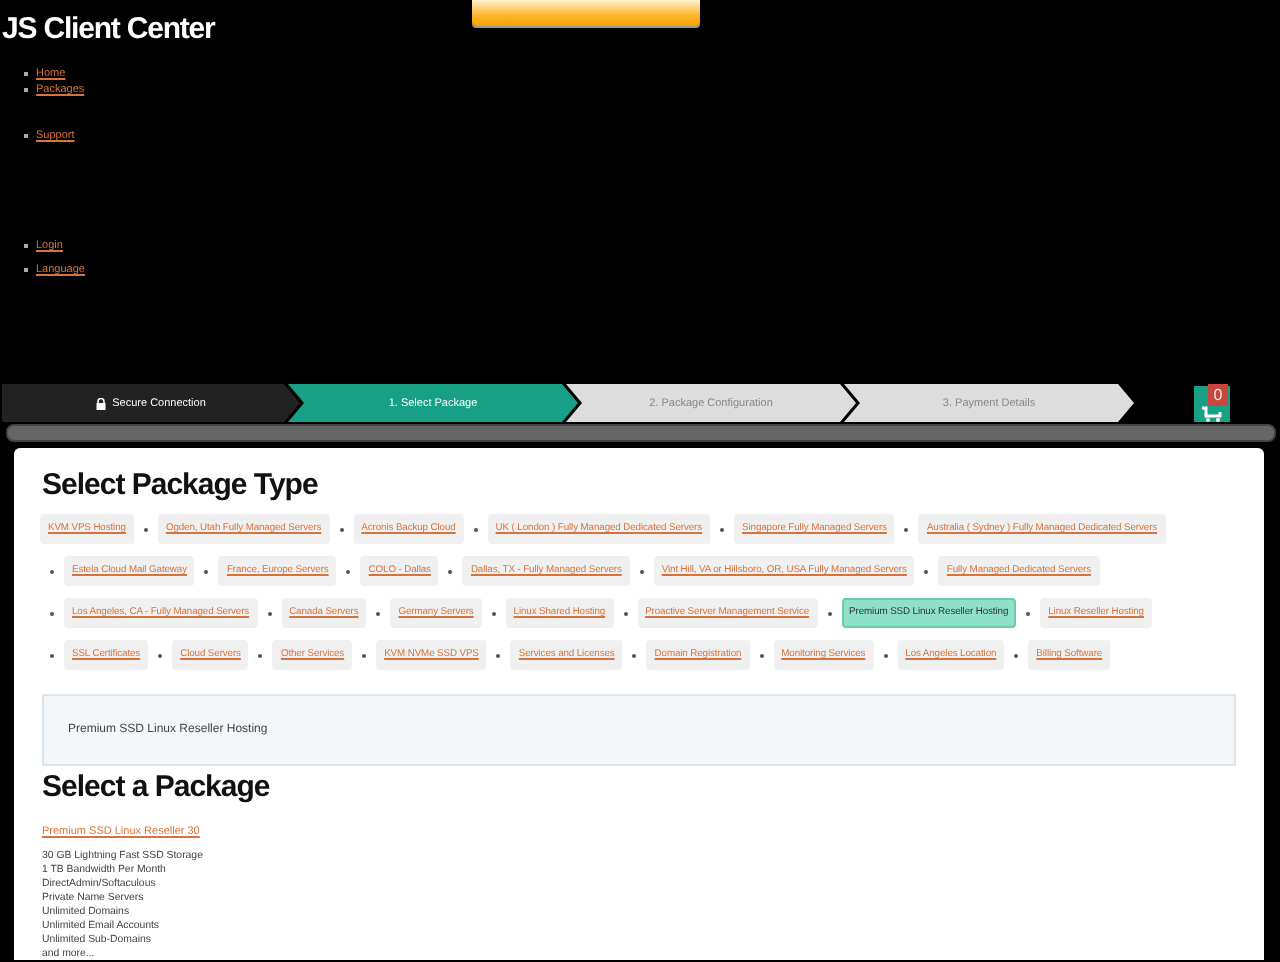  What do you see at coordinates (1212, 413) in the screenshot?
I see `cart-icon` at bounding box center [1212, 413].